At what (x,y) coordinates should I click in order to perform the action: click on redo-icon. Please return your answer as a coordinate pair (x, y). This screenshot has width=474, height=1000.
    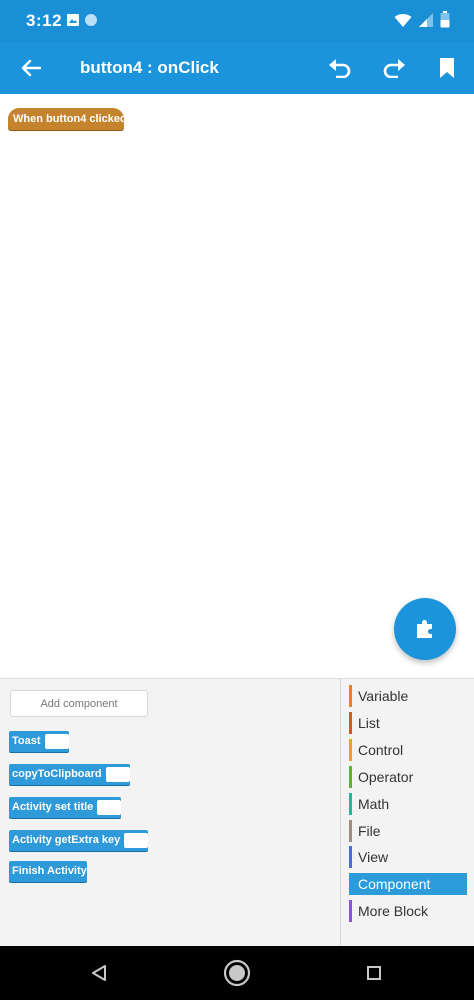
    Looking at the image, I should click on (394, 68).